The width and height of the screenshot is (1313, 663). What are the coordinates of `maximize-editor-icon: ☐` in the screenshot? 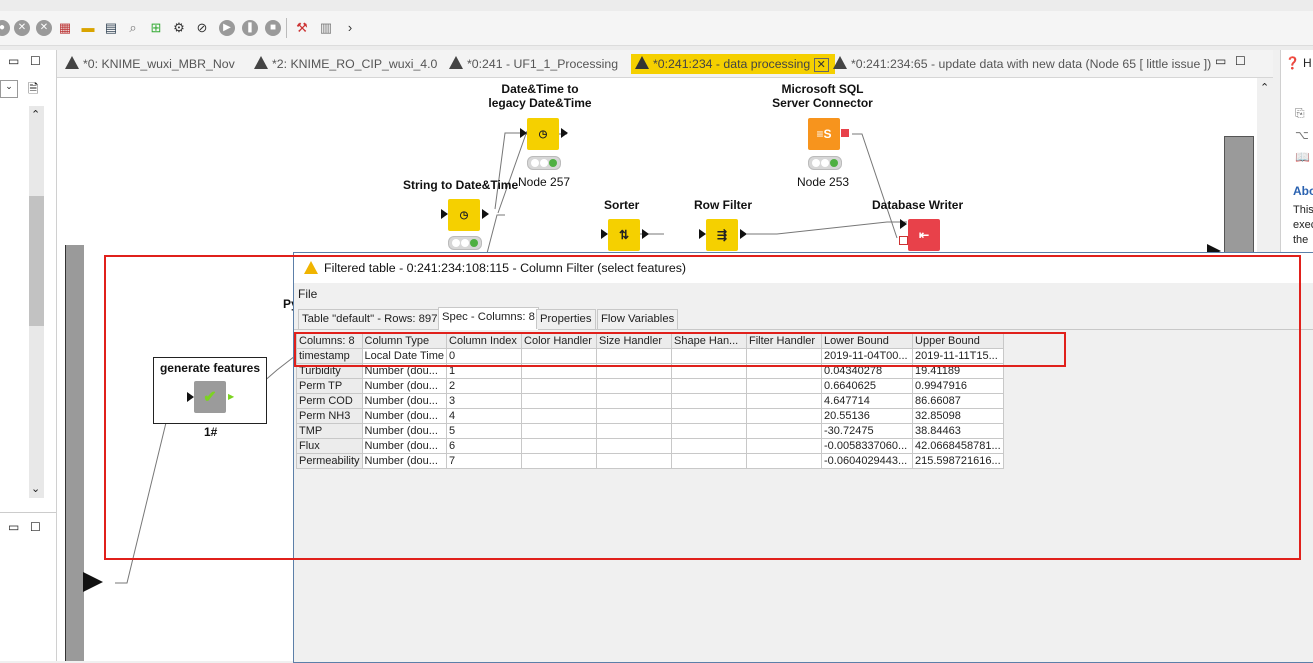 It's located at (1240, 61).